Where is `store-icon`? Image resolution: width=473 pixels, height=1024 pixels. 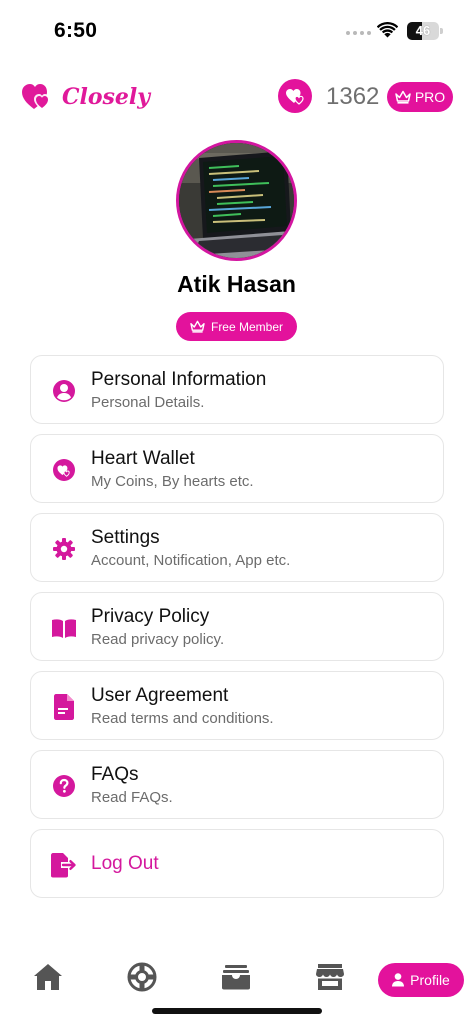 store-icon is located at coordinates (330, 977).